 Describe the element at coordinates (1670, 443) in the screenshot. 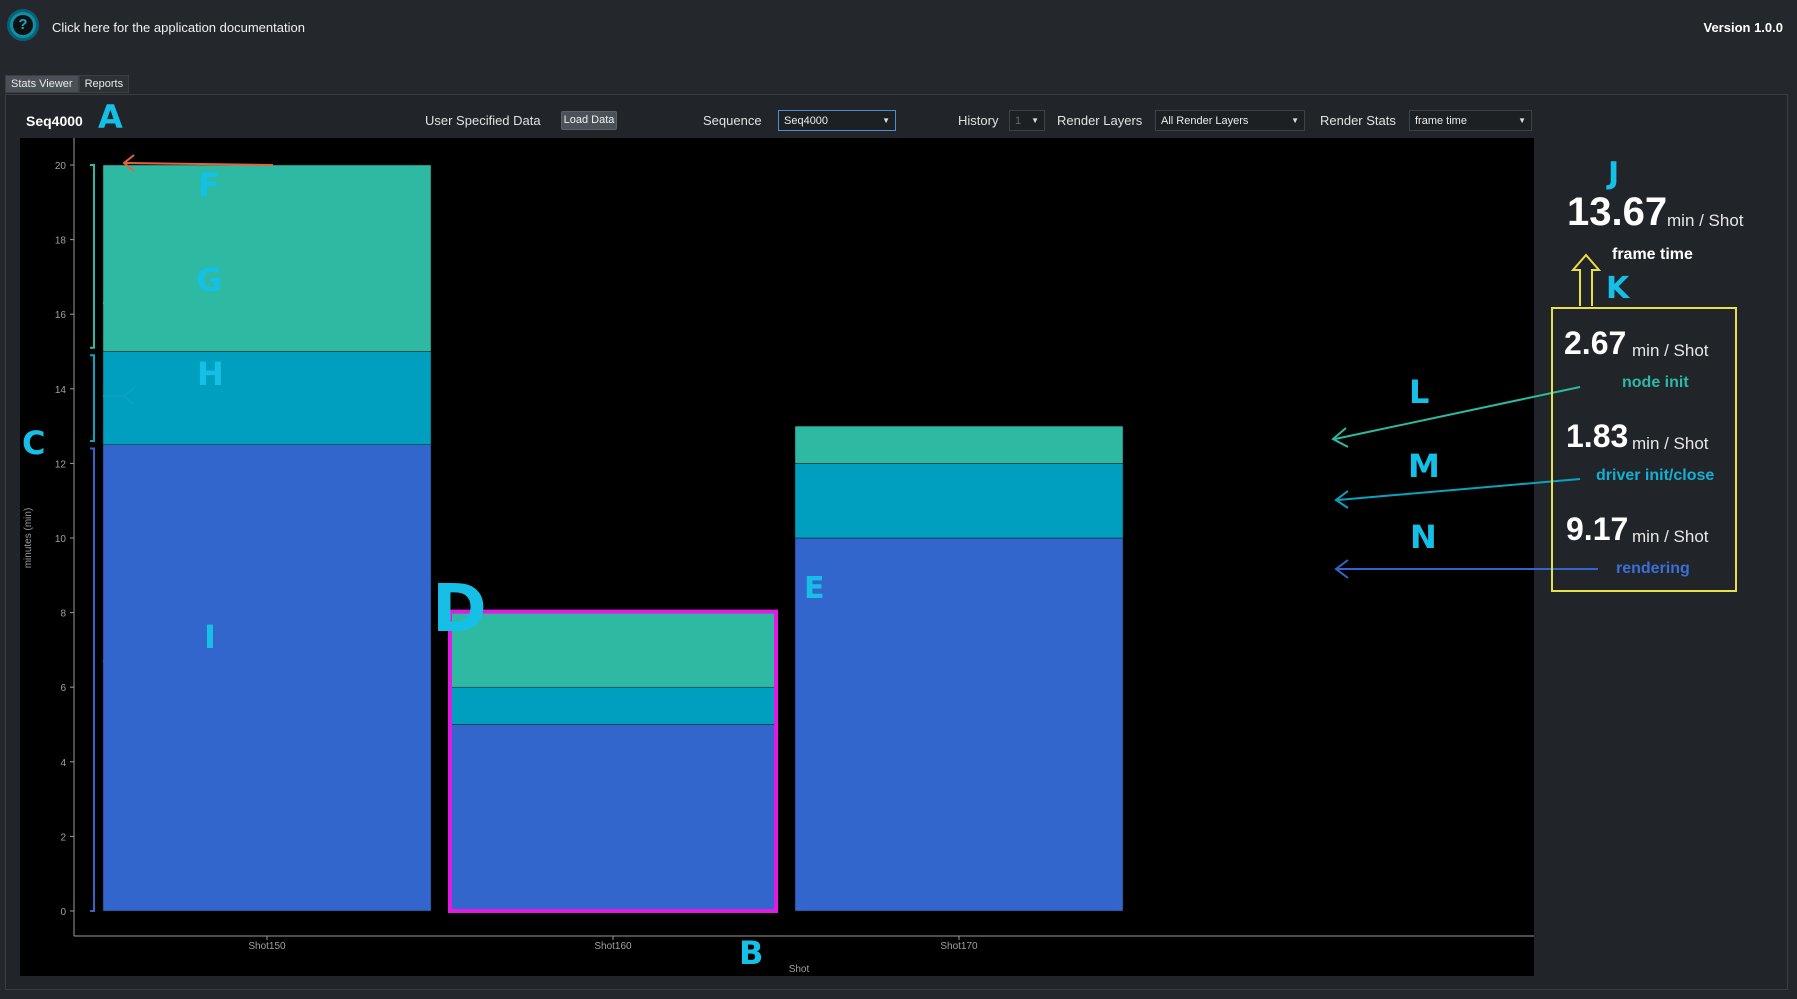

I see `driver-init-unit: min / Shot` at that location.